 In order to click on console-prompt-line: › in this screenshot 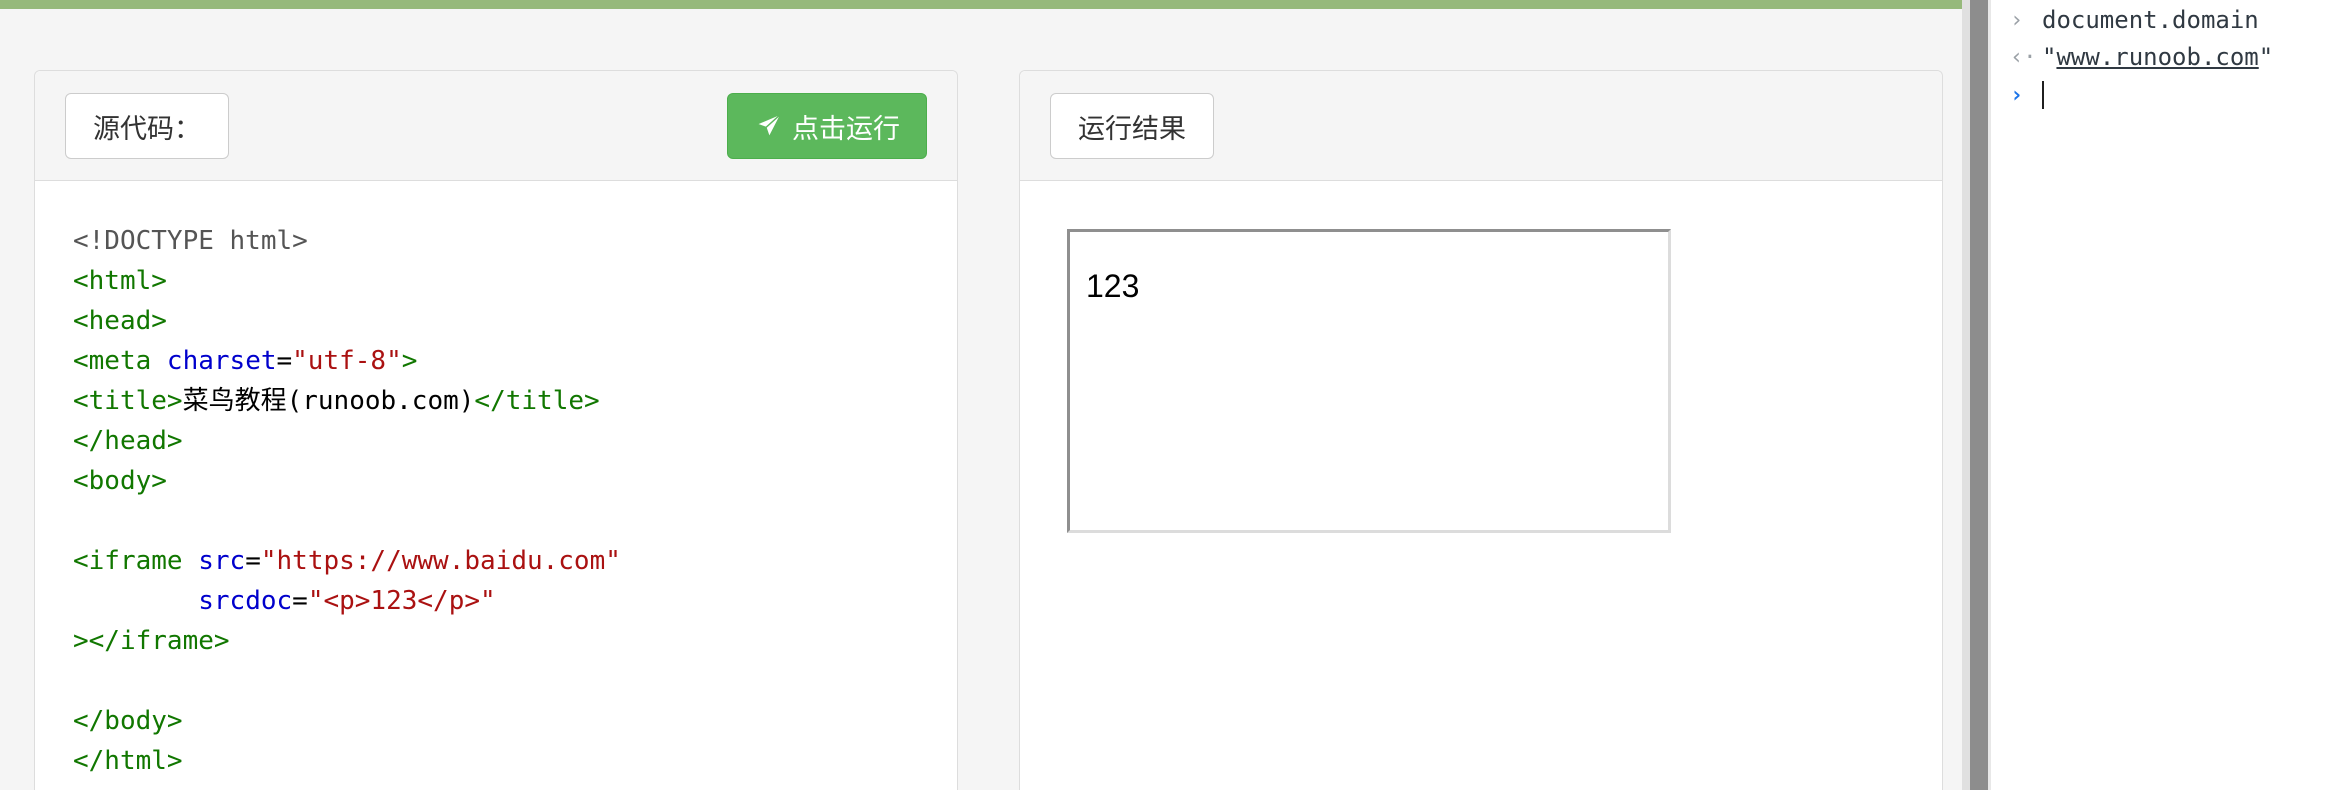, I will do `click(2027, 95)`.